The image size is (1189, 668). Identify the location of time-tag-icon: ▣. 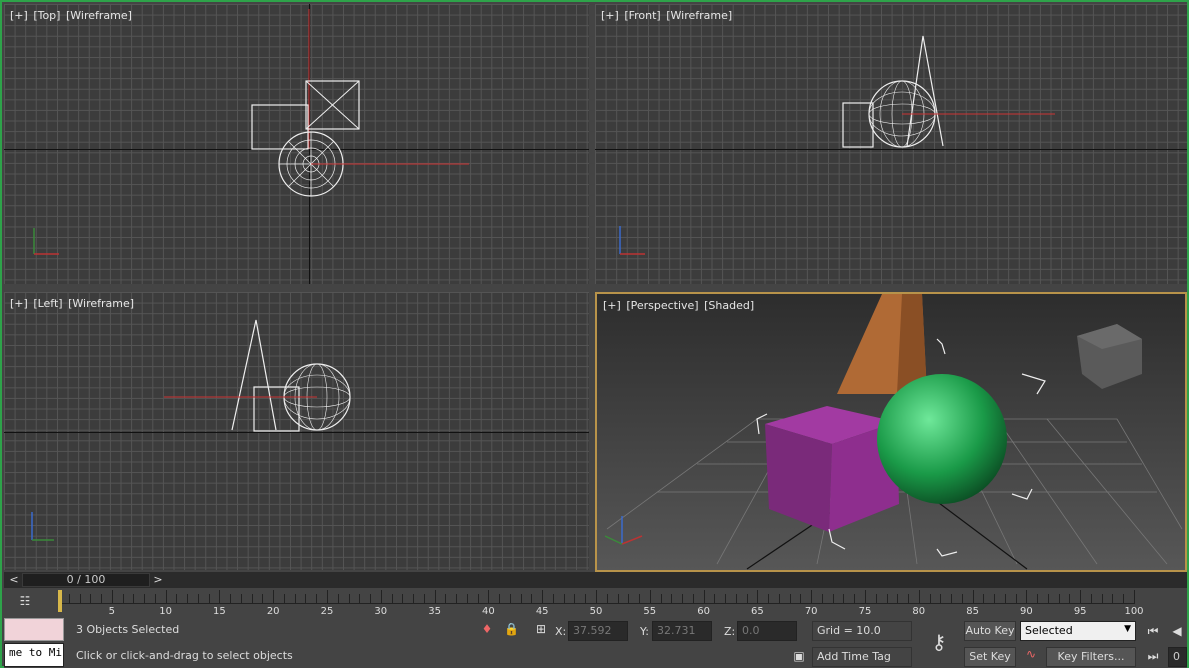
(799, 656).